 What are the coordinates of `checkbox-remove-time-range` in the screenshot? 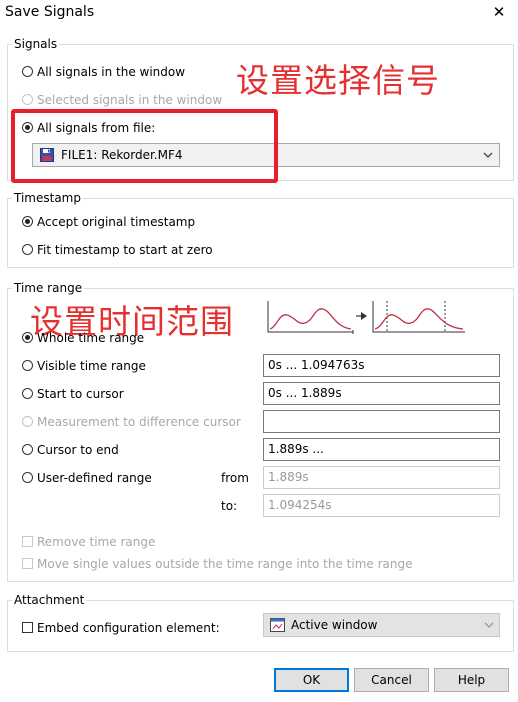 It's located at (27, 541).